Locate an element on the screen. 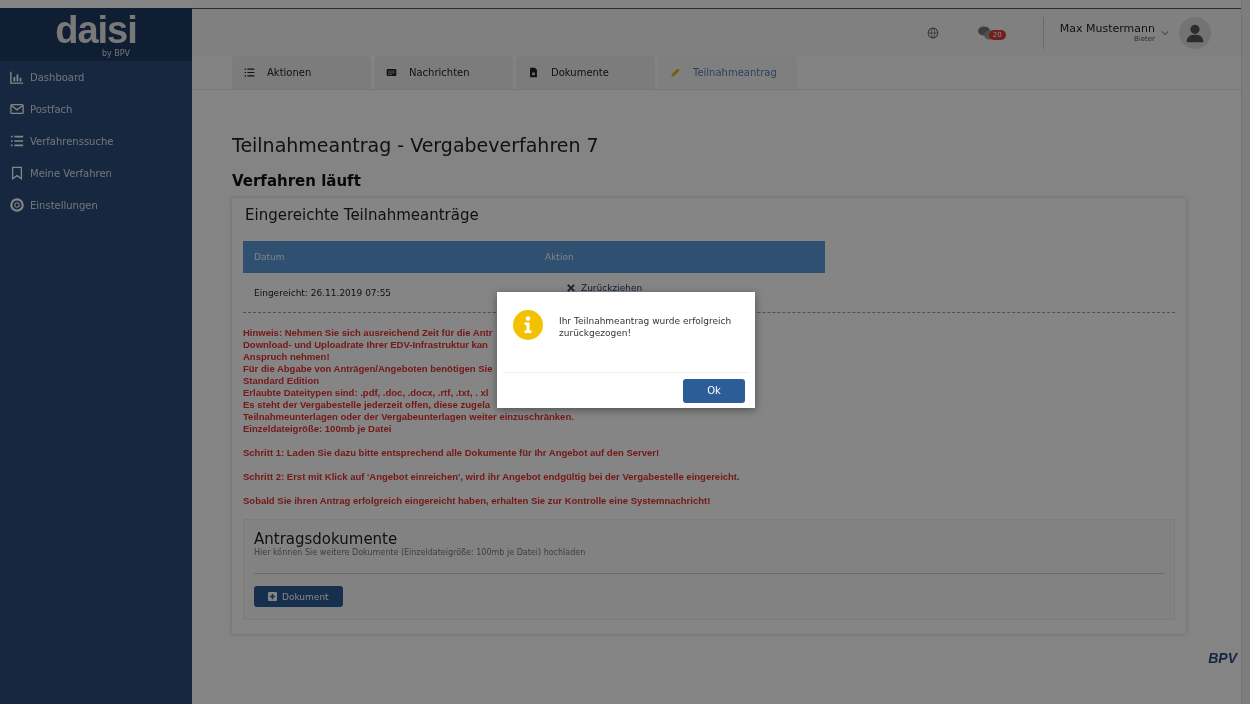 The width and height of the screenshot is (1250, 704). scrollbar is located at coordinates (1245, 352).